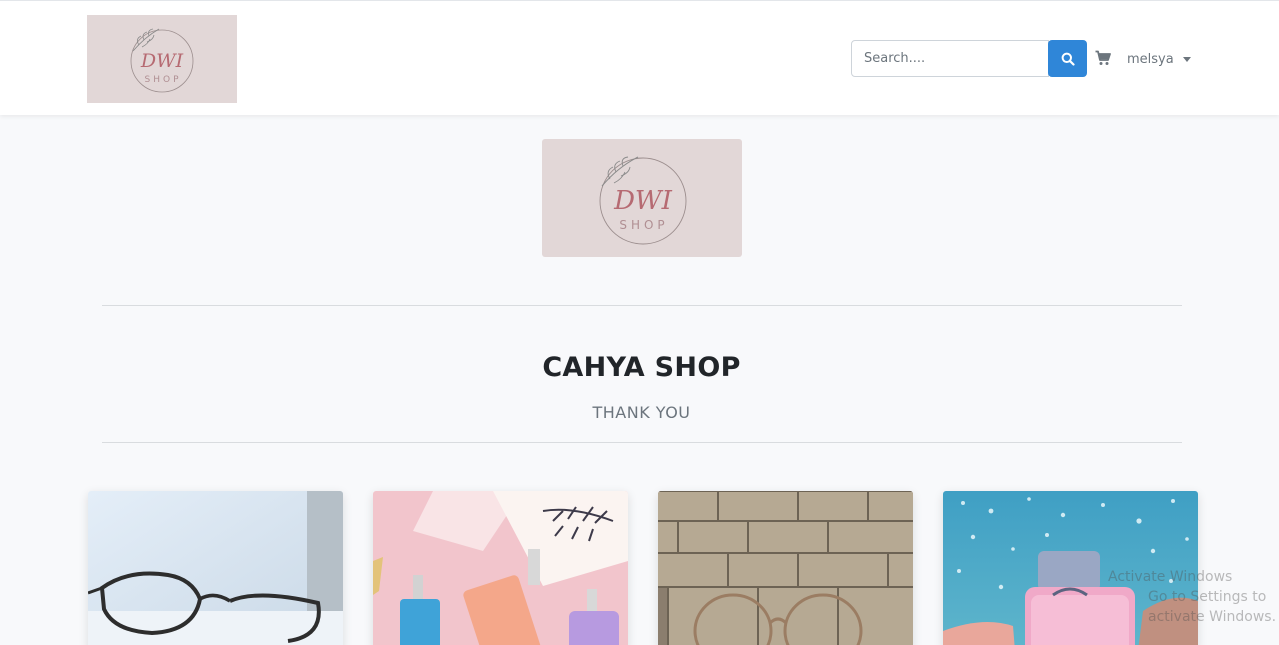 The height and width of the screenshot is (645, 1279). I want to click on watermark-line-2: Go to Settings to activate Windows., so click(1212, 607).